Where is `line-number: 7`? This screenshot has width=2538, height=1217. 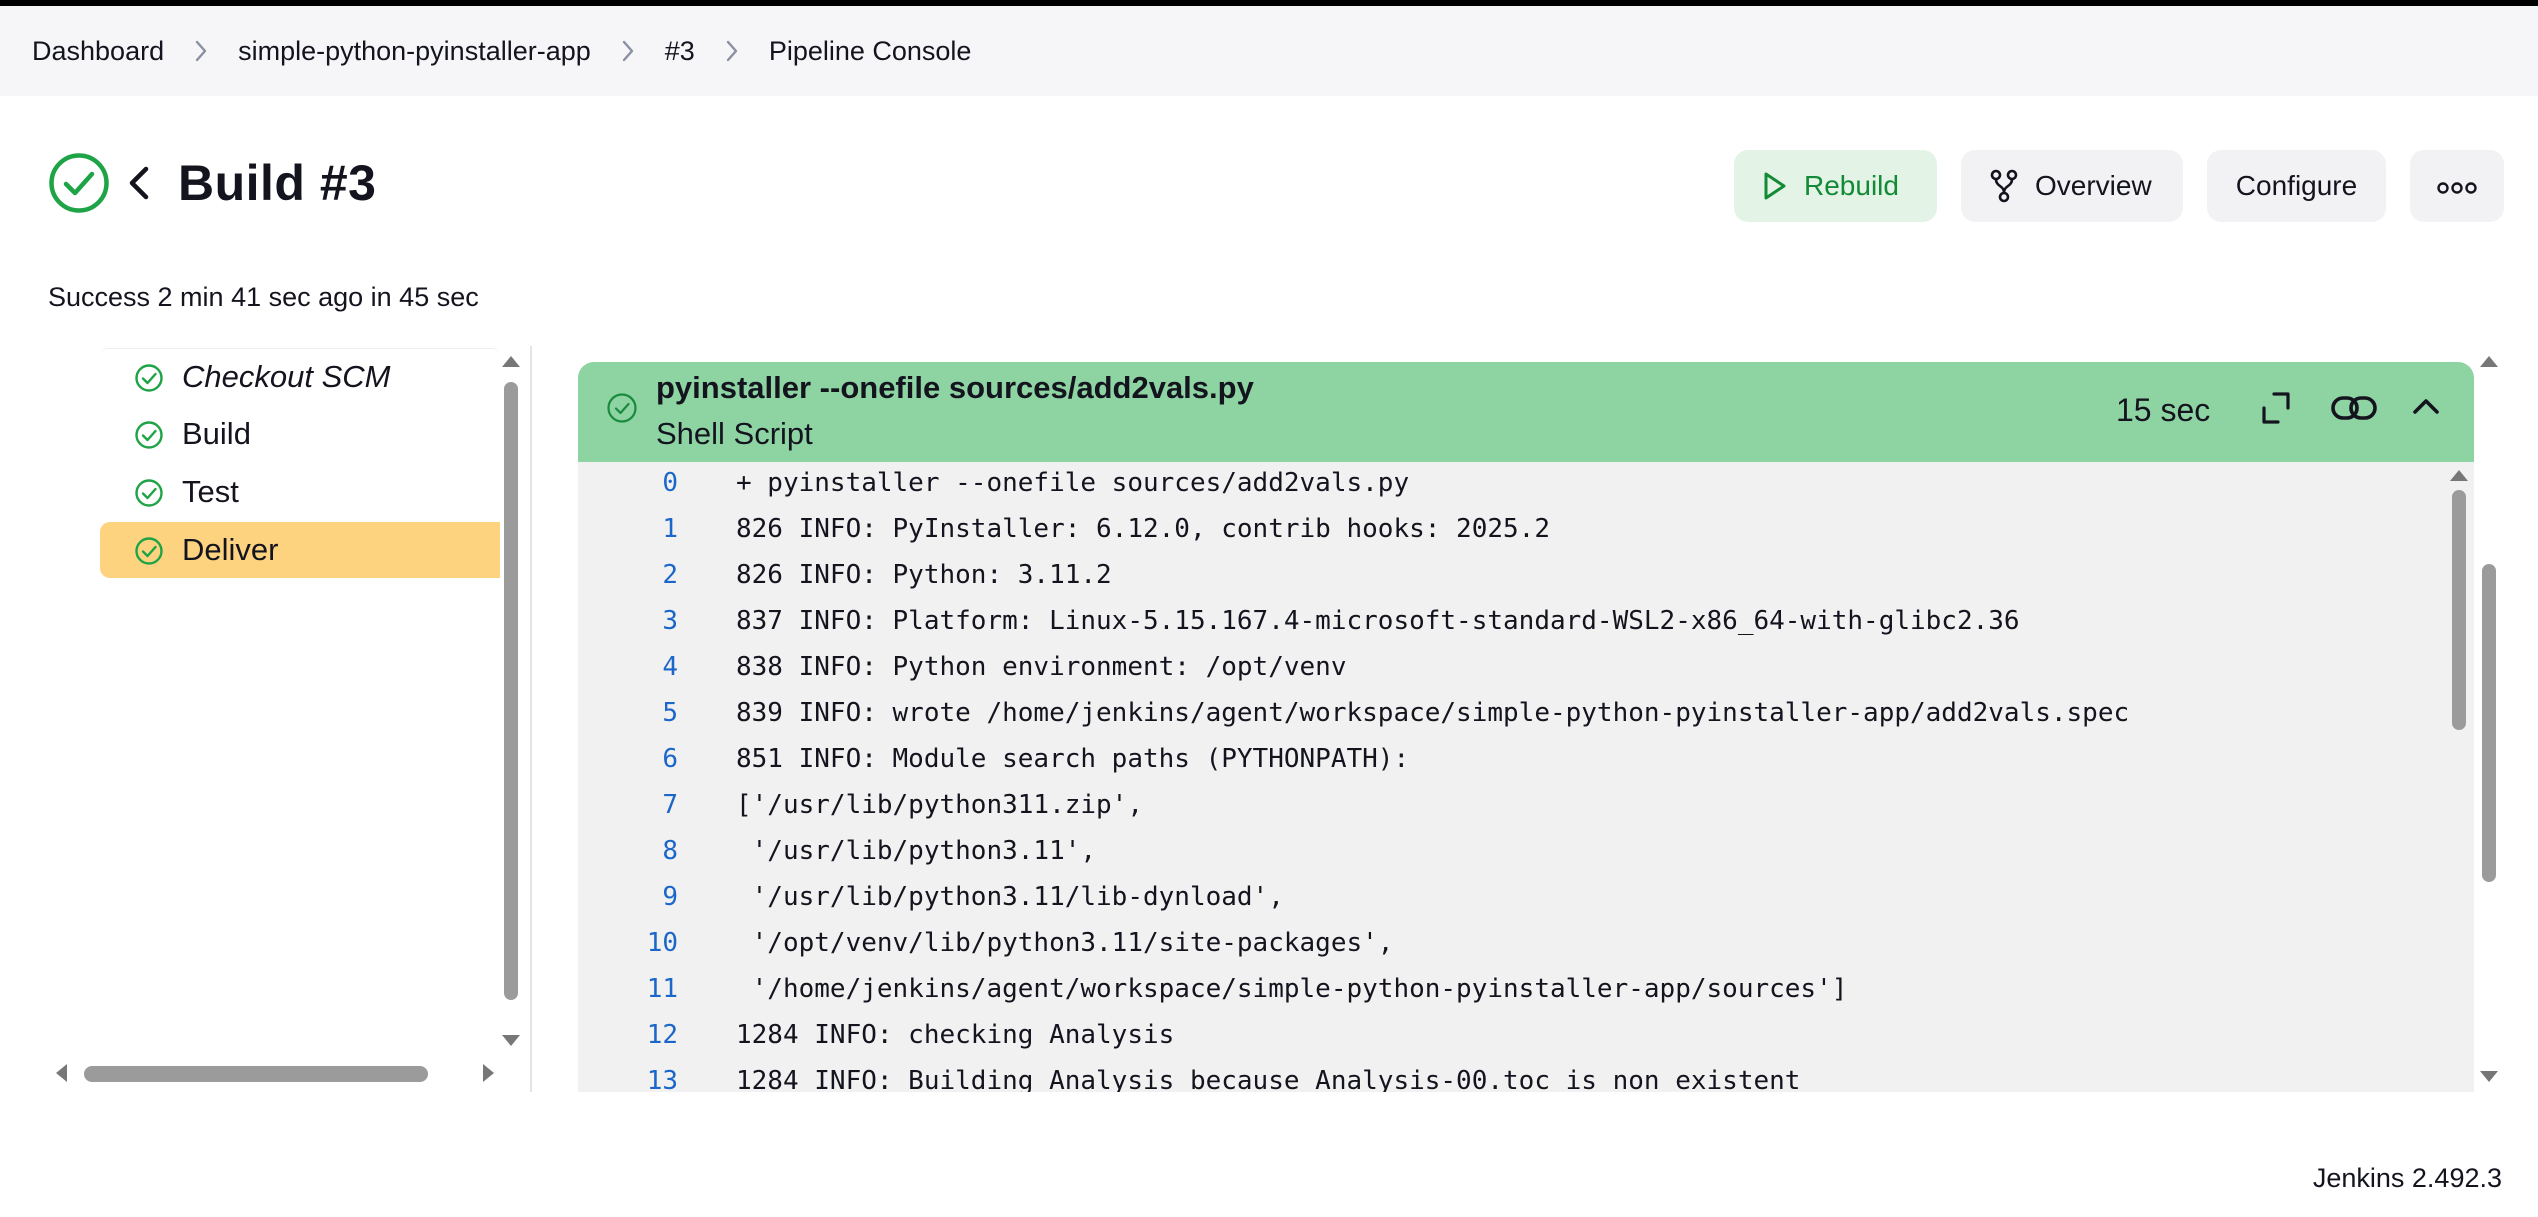
line-number: 7 is located at coordinates (628, 805).